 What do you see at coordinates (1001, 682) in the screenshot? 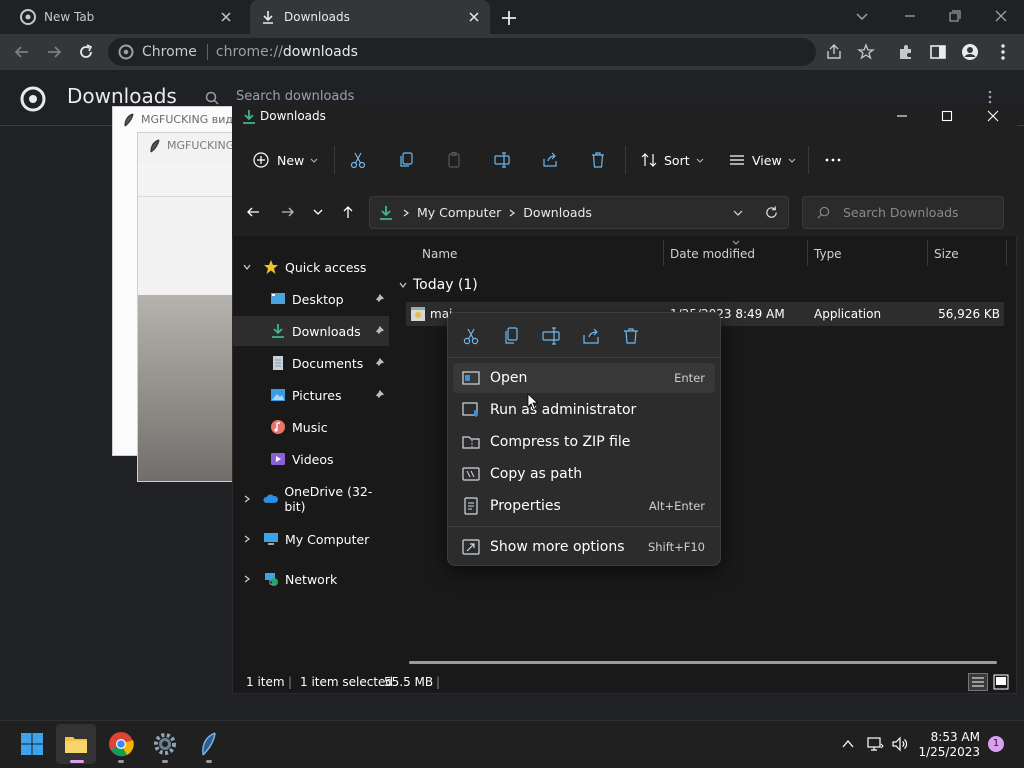
I see `tiles-view-icon` at bounding box center [1001, 682].